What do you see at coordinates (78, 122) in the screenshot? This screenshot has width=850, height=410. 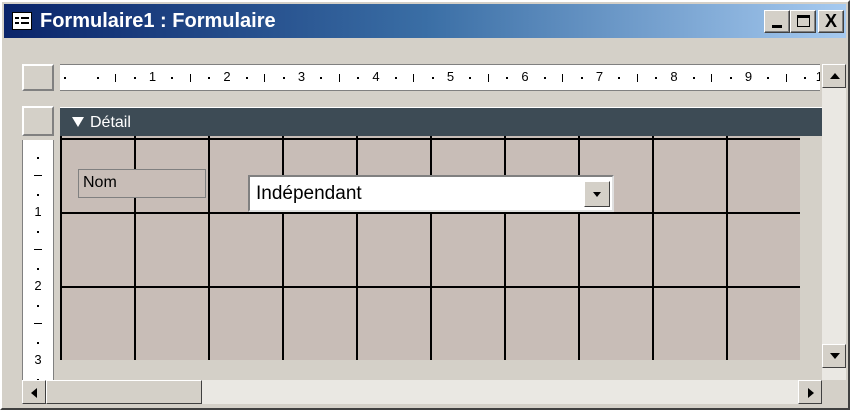 I see `section-arrow-icon` at bounding box center [78, 122].